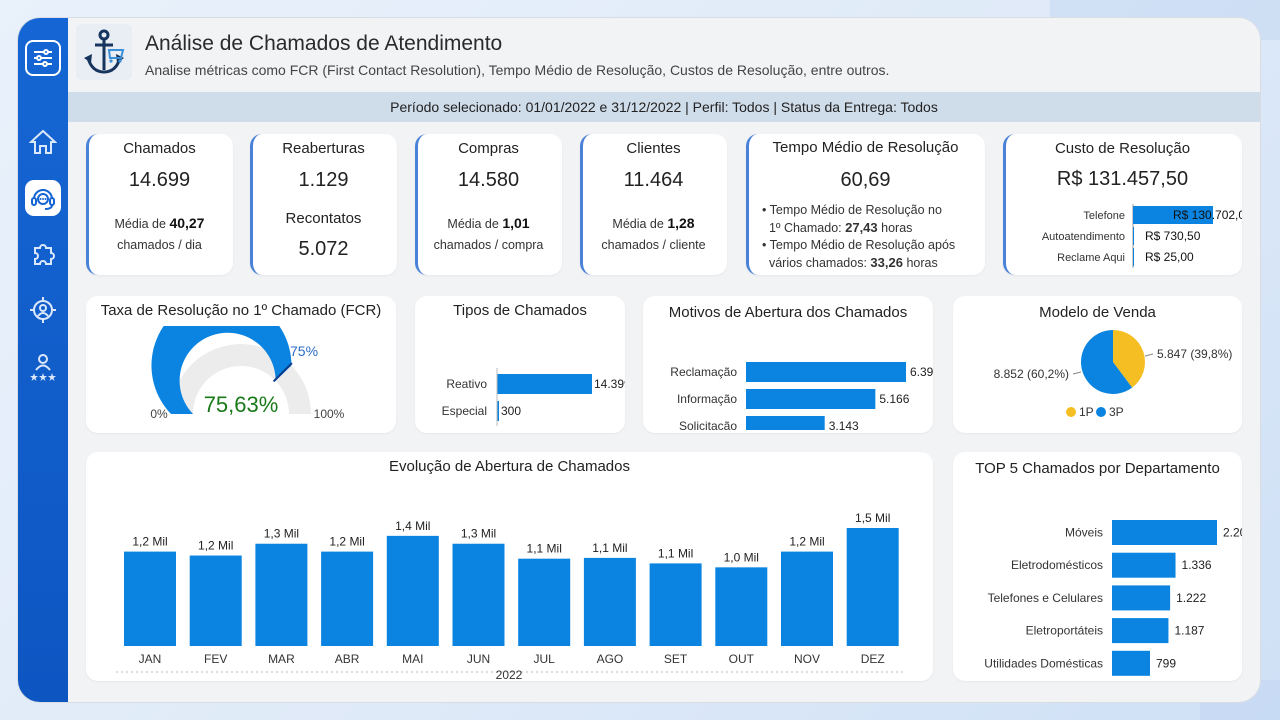  Describe the element at coordinates (323, 180) in the screenshot. I see `kpi-reaberturas-value: 1.129` at that location.